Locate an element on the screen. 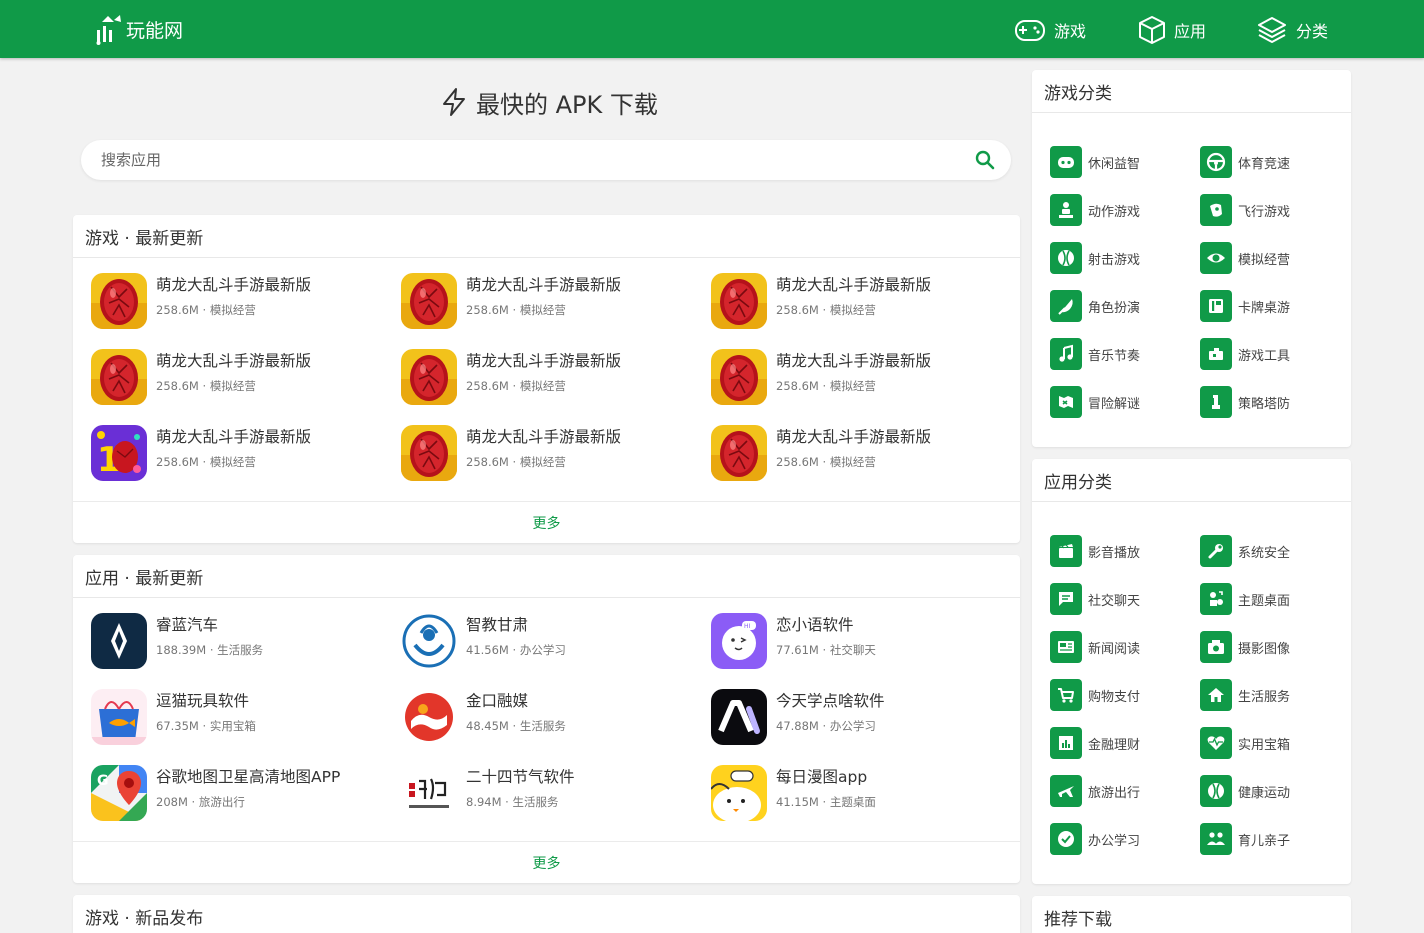 This screenshot has height=933, width=1424. list-item: HI 恋小语软件 77.61M · 社交聊天 is located at coordinates (865, 651).